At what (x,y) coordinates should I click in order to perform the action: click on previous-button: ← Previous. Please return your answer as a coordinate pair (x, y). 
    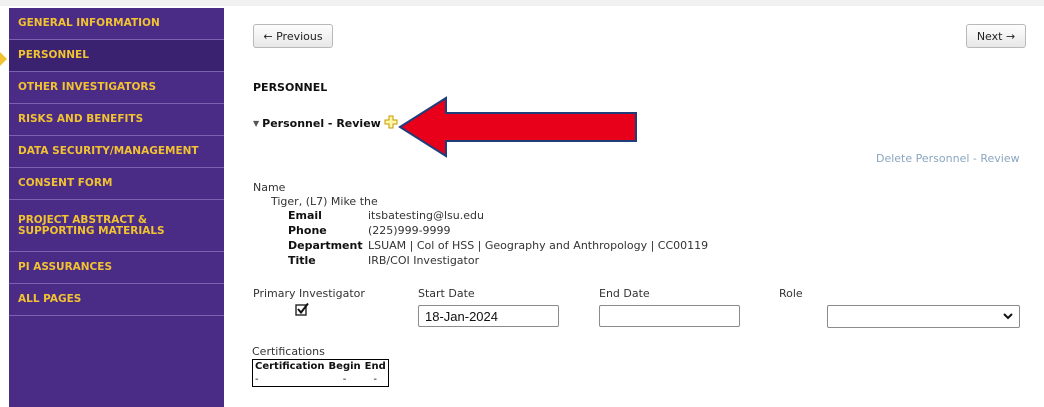
    Looking at the image, I should click on (293, 36).